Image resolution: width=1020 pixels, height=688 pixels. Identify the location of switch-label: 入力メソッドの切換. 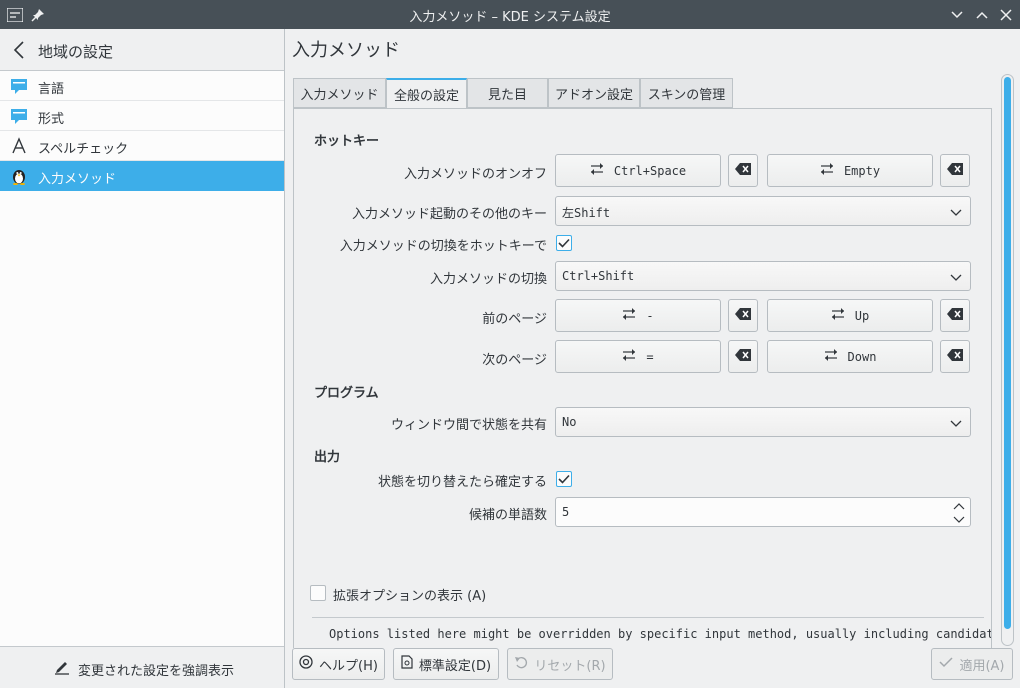
(488, 279).